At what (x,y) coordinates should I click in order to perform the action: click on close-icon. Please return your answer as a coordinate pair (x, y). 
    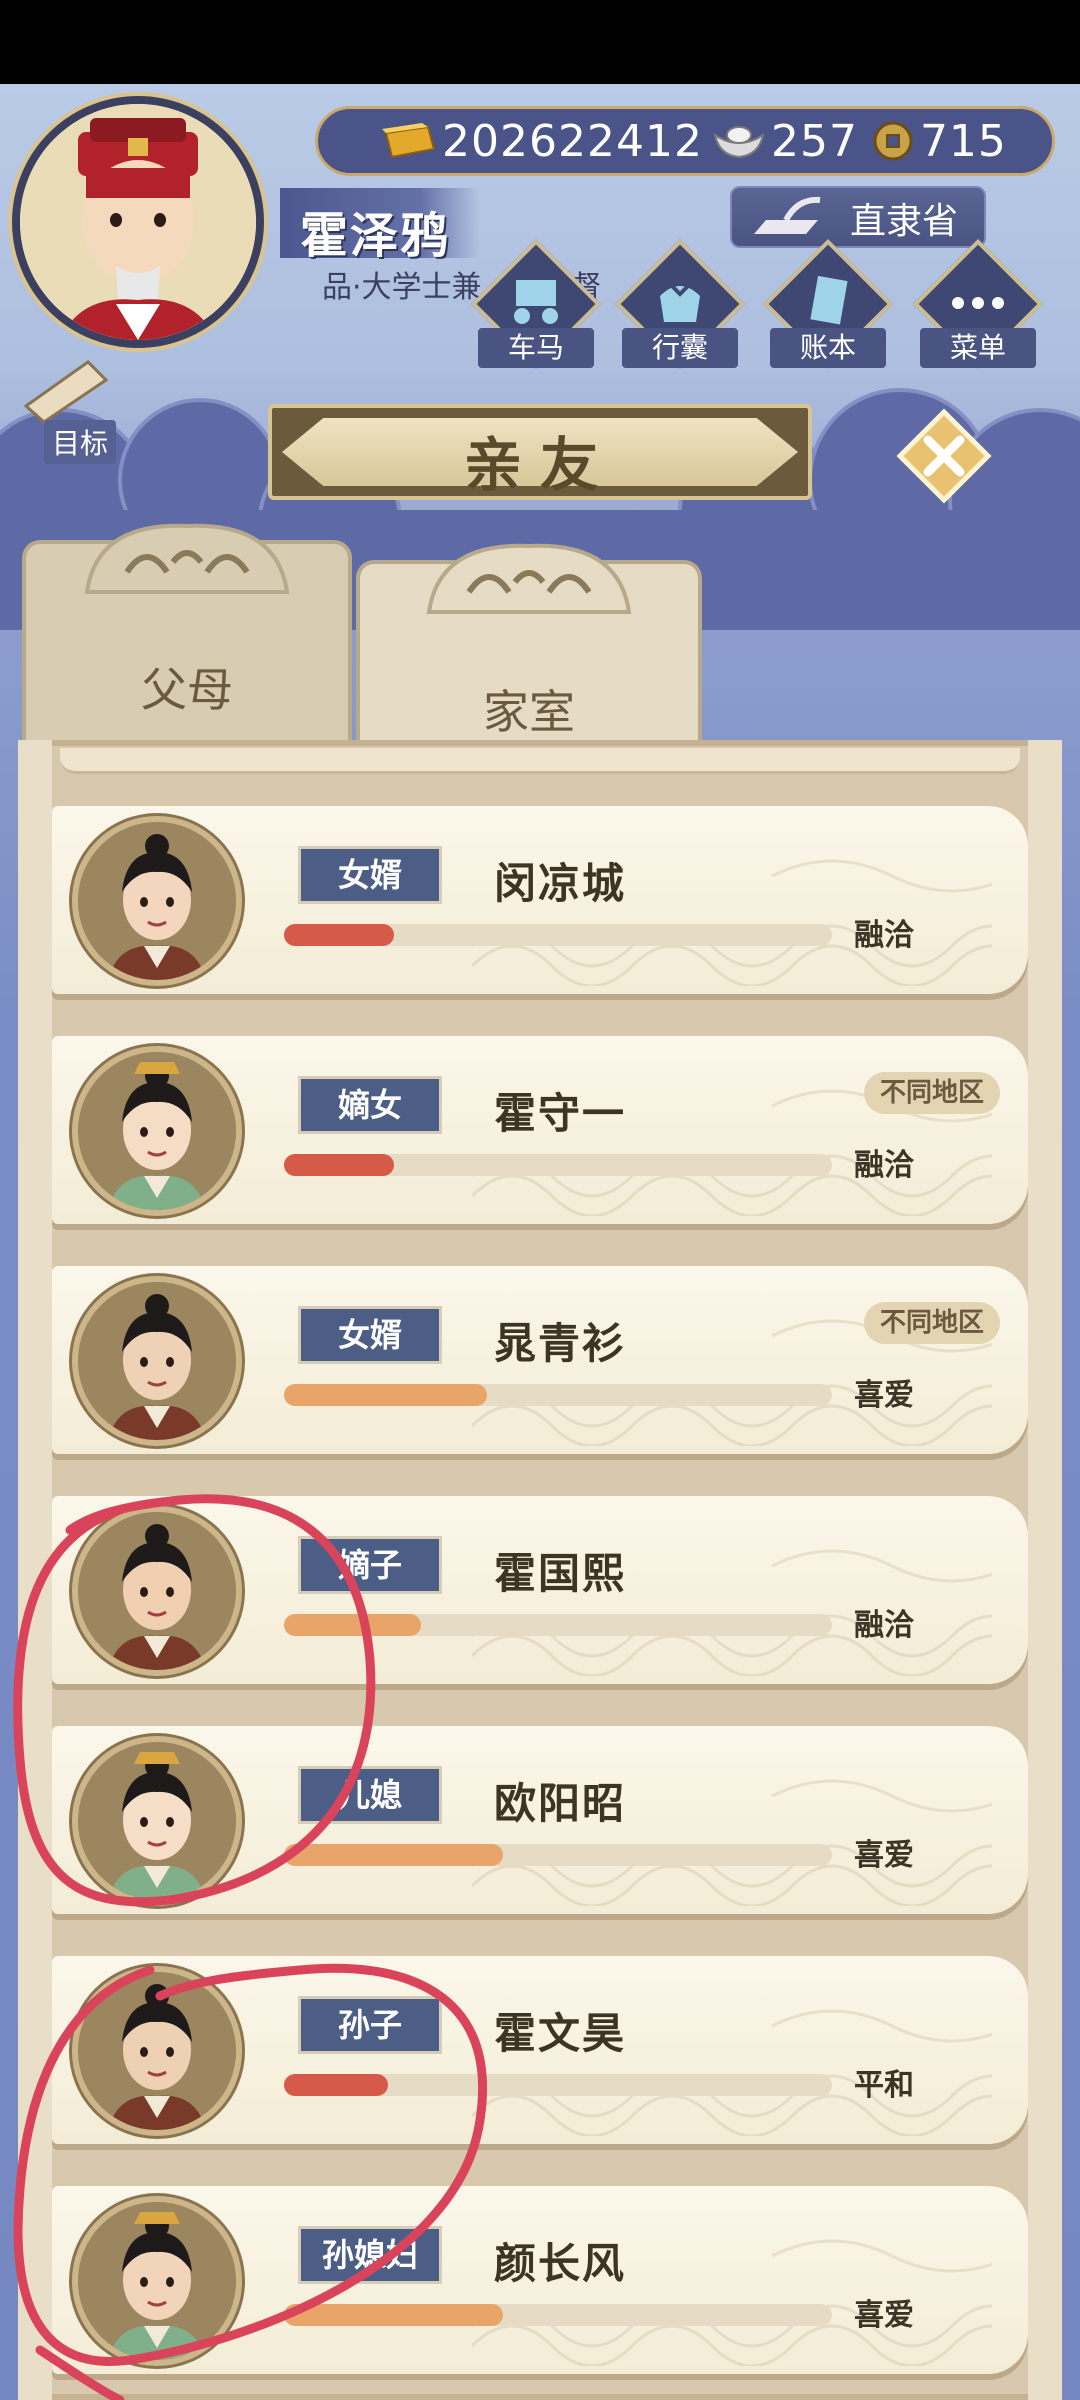
    Looking at the image, I should click on (944, 456).